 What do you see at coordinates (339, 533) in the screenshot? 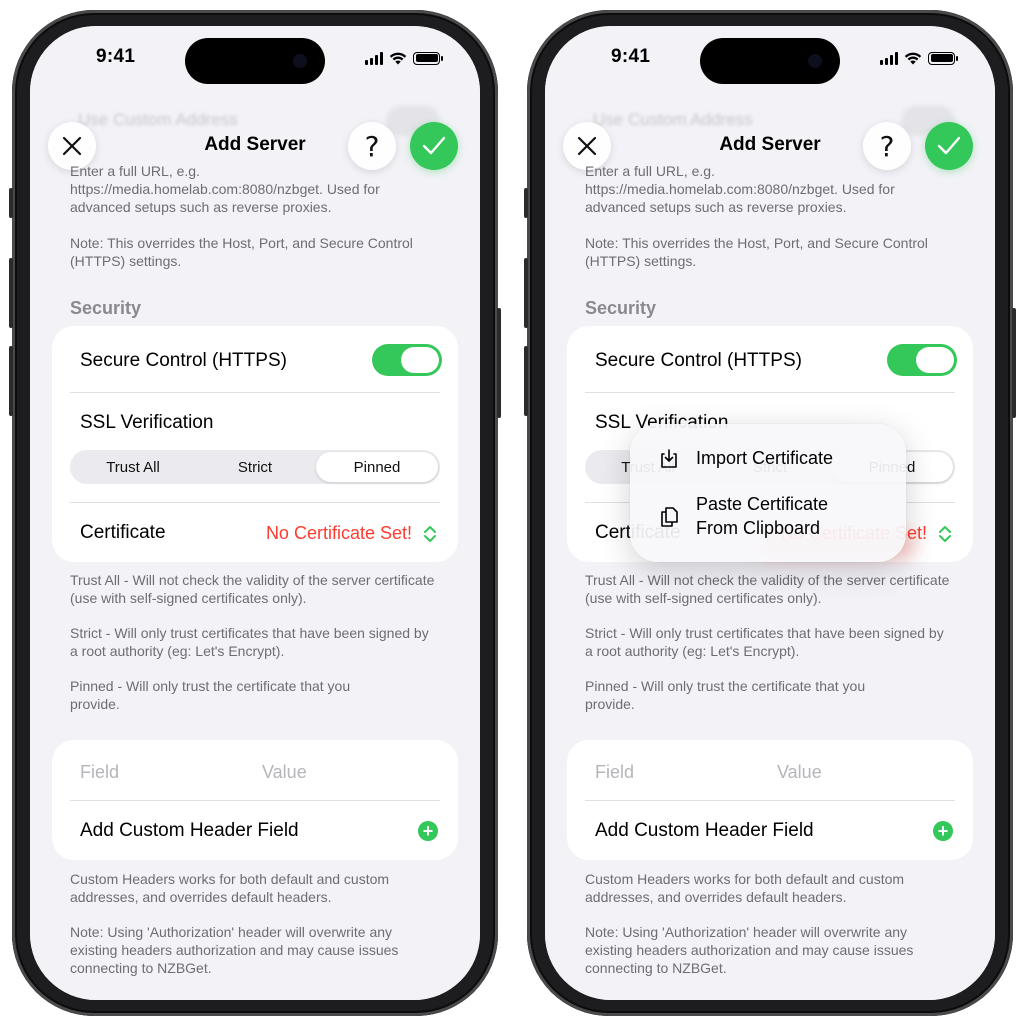
I see `certificate-value: No Certificate Set!` at bounding box center [339, 533].